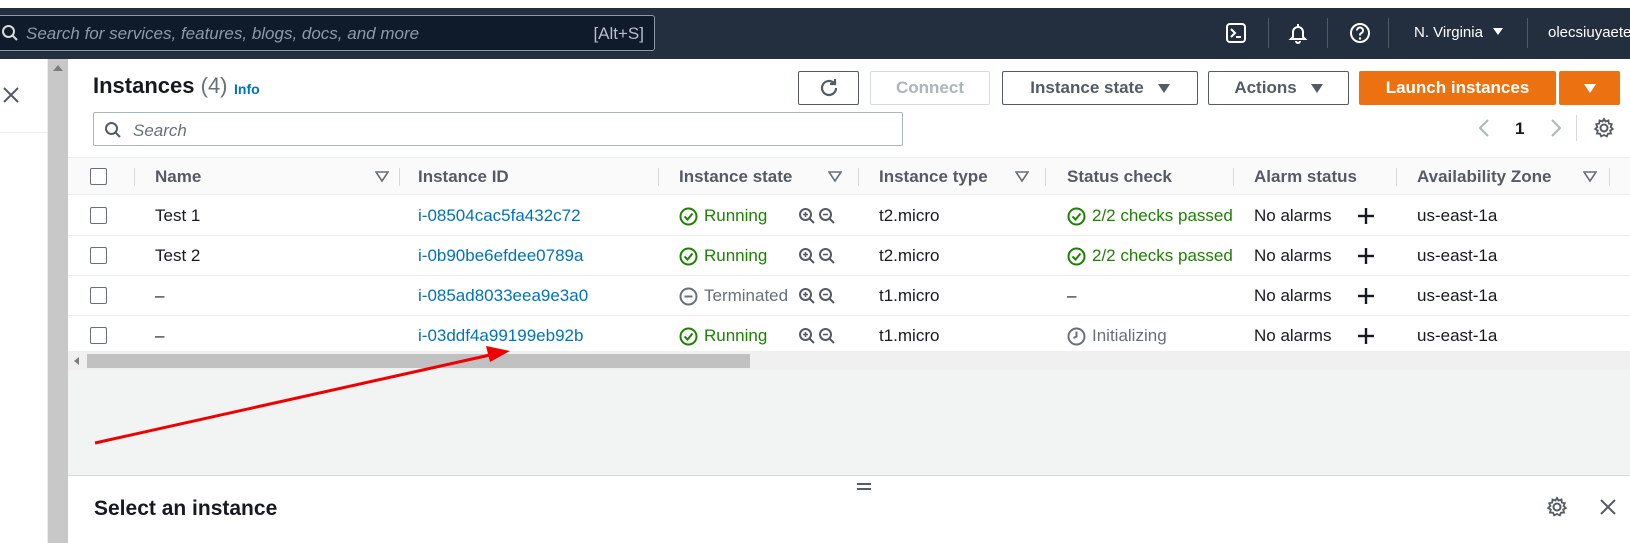  I want to click on side-navigation-panel, so click(24, 301).